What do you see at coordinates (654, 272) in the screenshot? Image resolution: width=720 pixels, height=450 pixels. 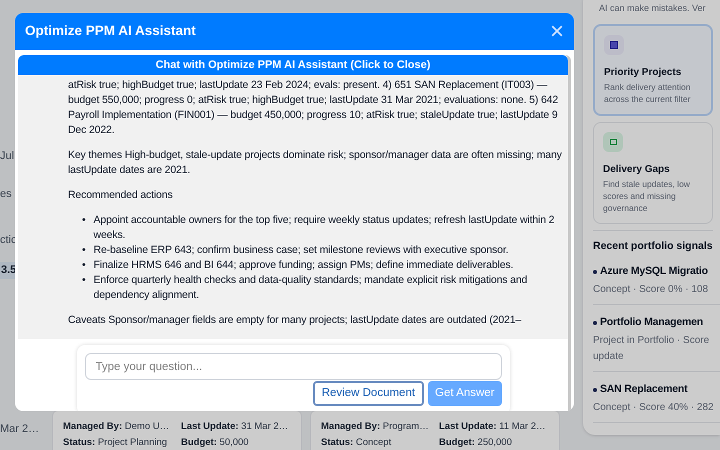 I see `signal-title: Azure MySQL Migratio` at bounding box center [654, 272].